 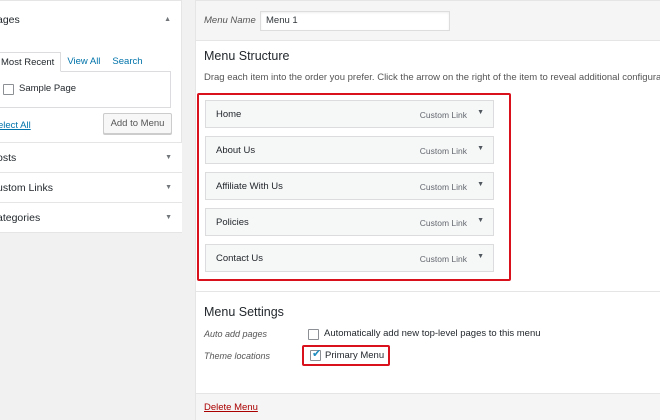 What do you see at coordinates (27, 188) in the screenshot?
I see `accordion-custom-links-label: ustom Links` at bounding box center [27, 188].